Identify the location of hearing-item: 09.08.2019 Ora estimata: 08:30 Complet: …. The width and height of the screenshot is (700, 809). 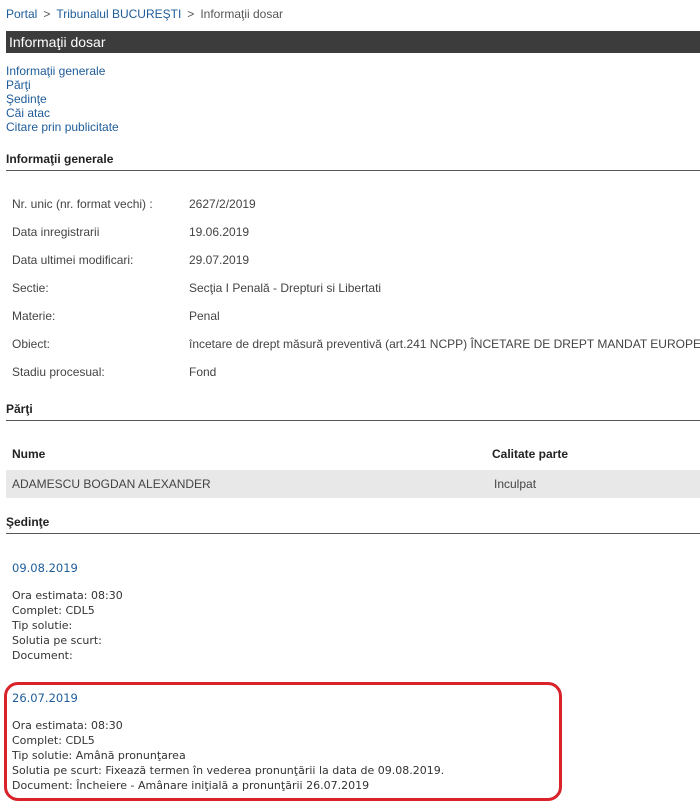
(67, 612).